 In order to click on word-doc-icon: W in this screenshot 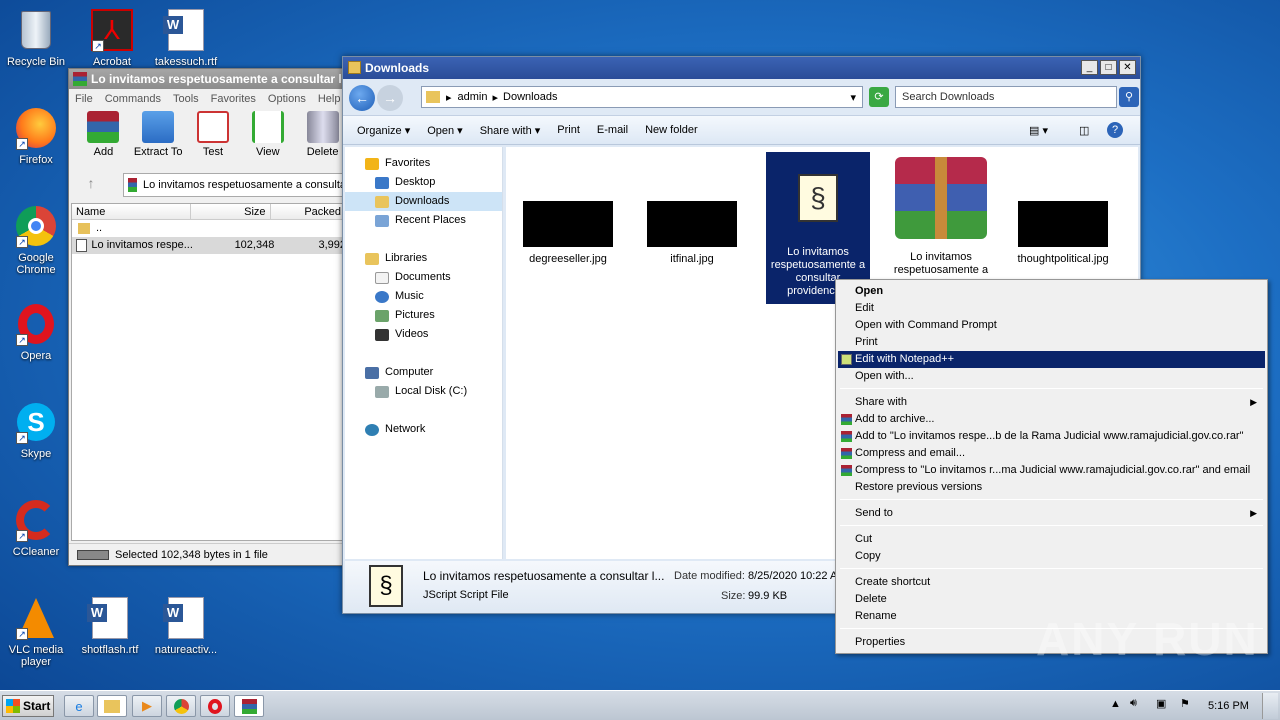, I will do `click(109, 618)`.